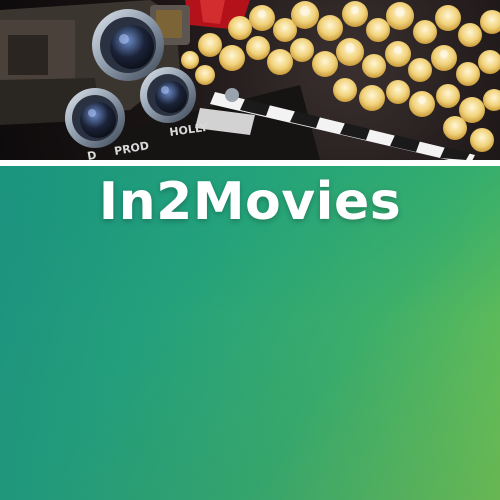  I want to click on clapperboard-text-director: D, so click(91, 154).